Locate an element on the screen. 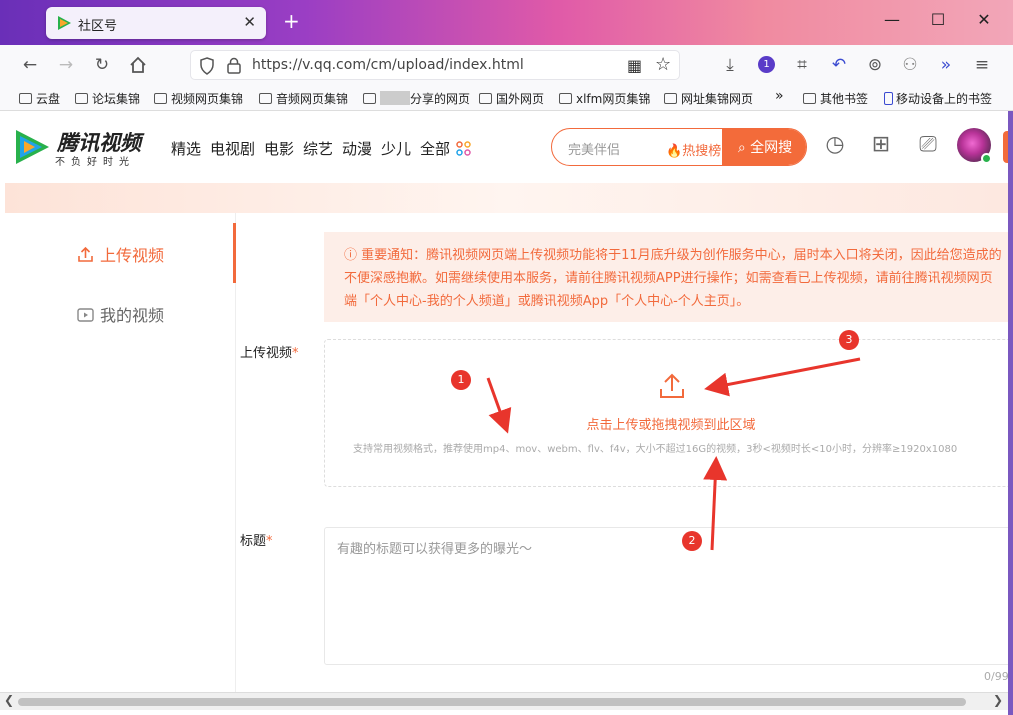 The height and width of the screenshot is (715, 1013). title-bar: 社区号 ✕ + — ☐ ✕ is located at coordinates (506, 22).